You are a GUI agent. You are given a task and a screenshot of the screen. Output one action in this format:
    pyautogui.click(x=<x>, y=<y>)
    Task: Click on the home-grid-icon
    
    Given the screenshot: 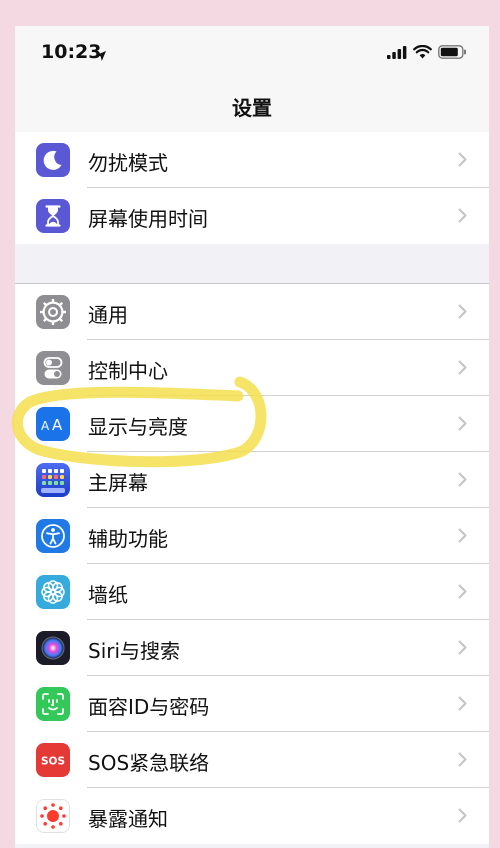 What is the action you would take?
    pyautogui.click(x=53, y=480)
    